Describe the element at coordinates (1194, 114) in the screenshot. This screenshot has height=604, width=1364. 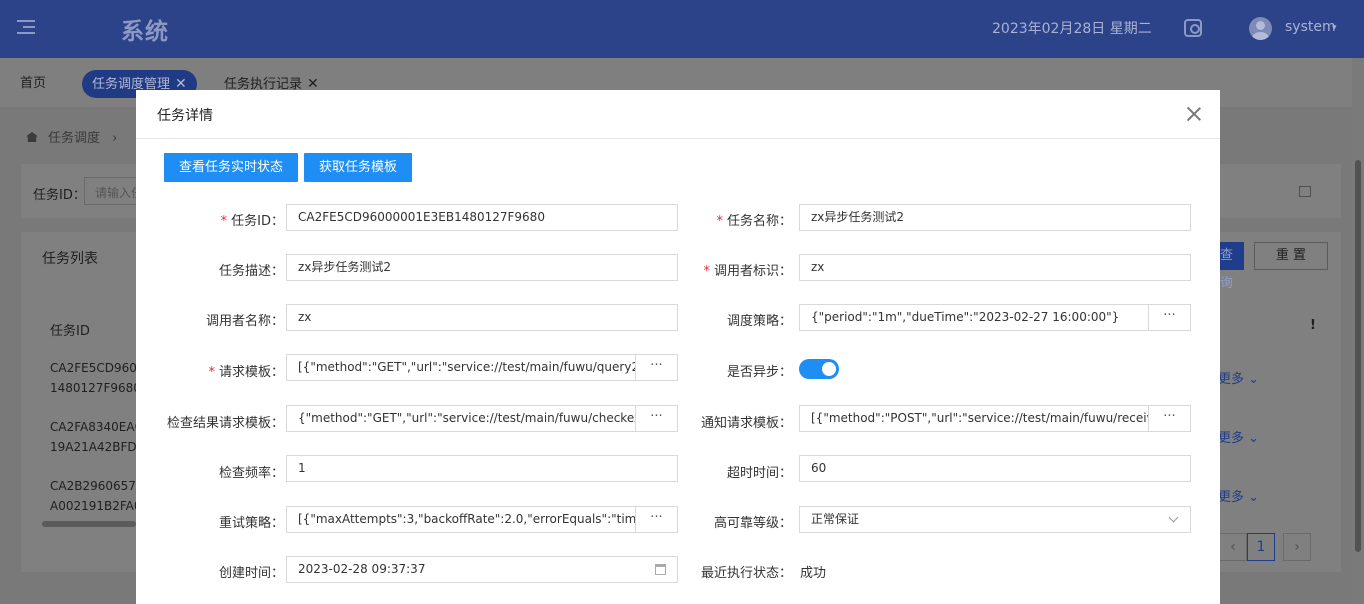
I see `close-icon` at that location.